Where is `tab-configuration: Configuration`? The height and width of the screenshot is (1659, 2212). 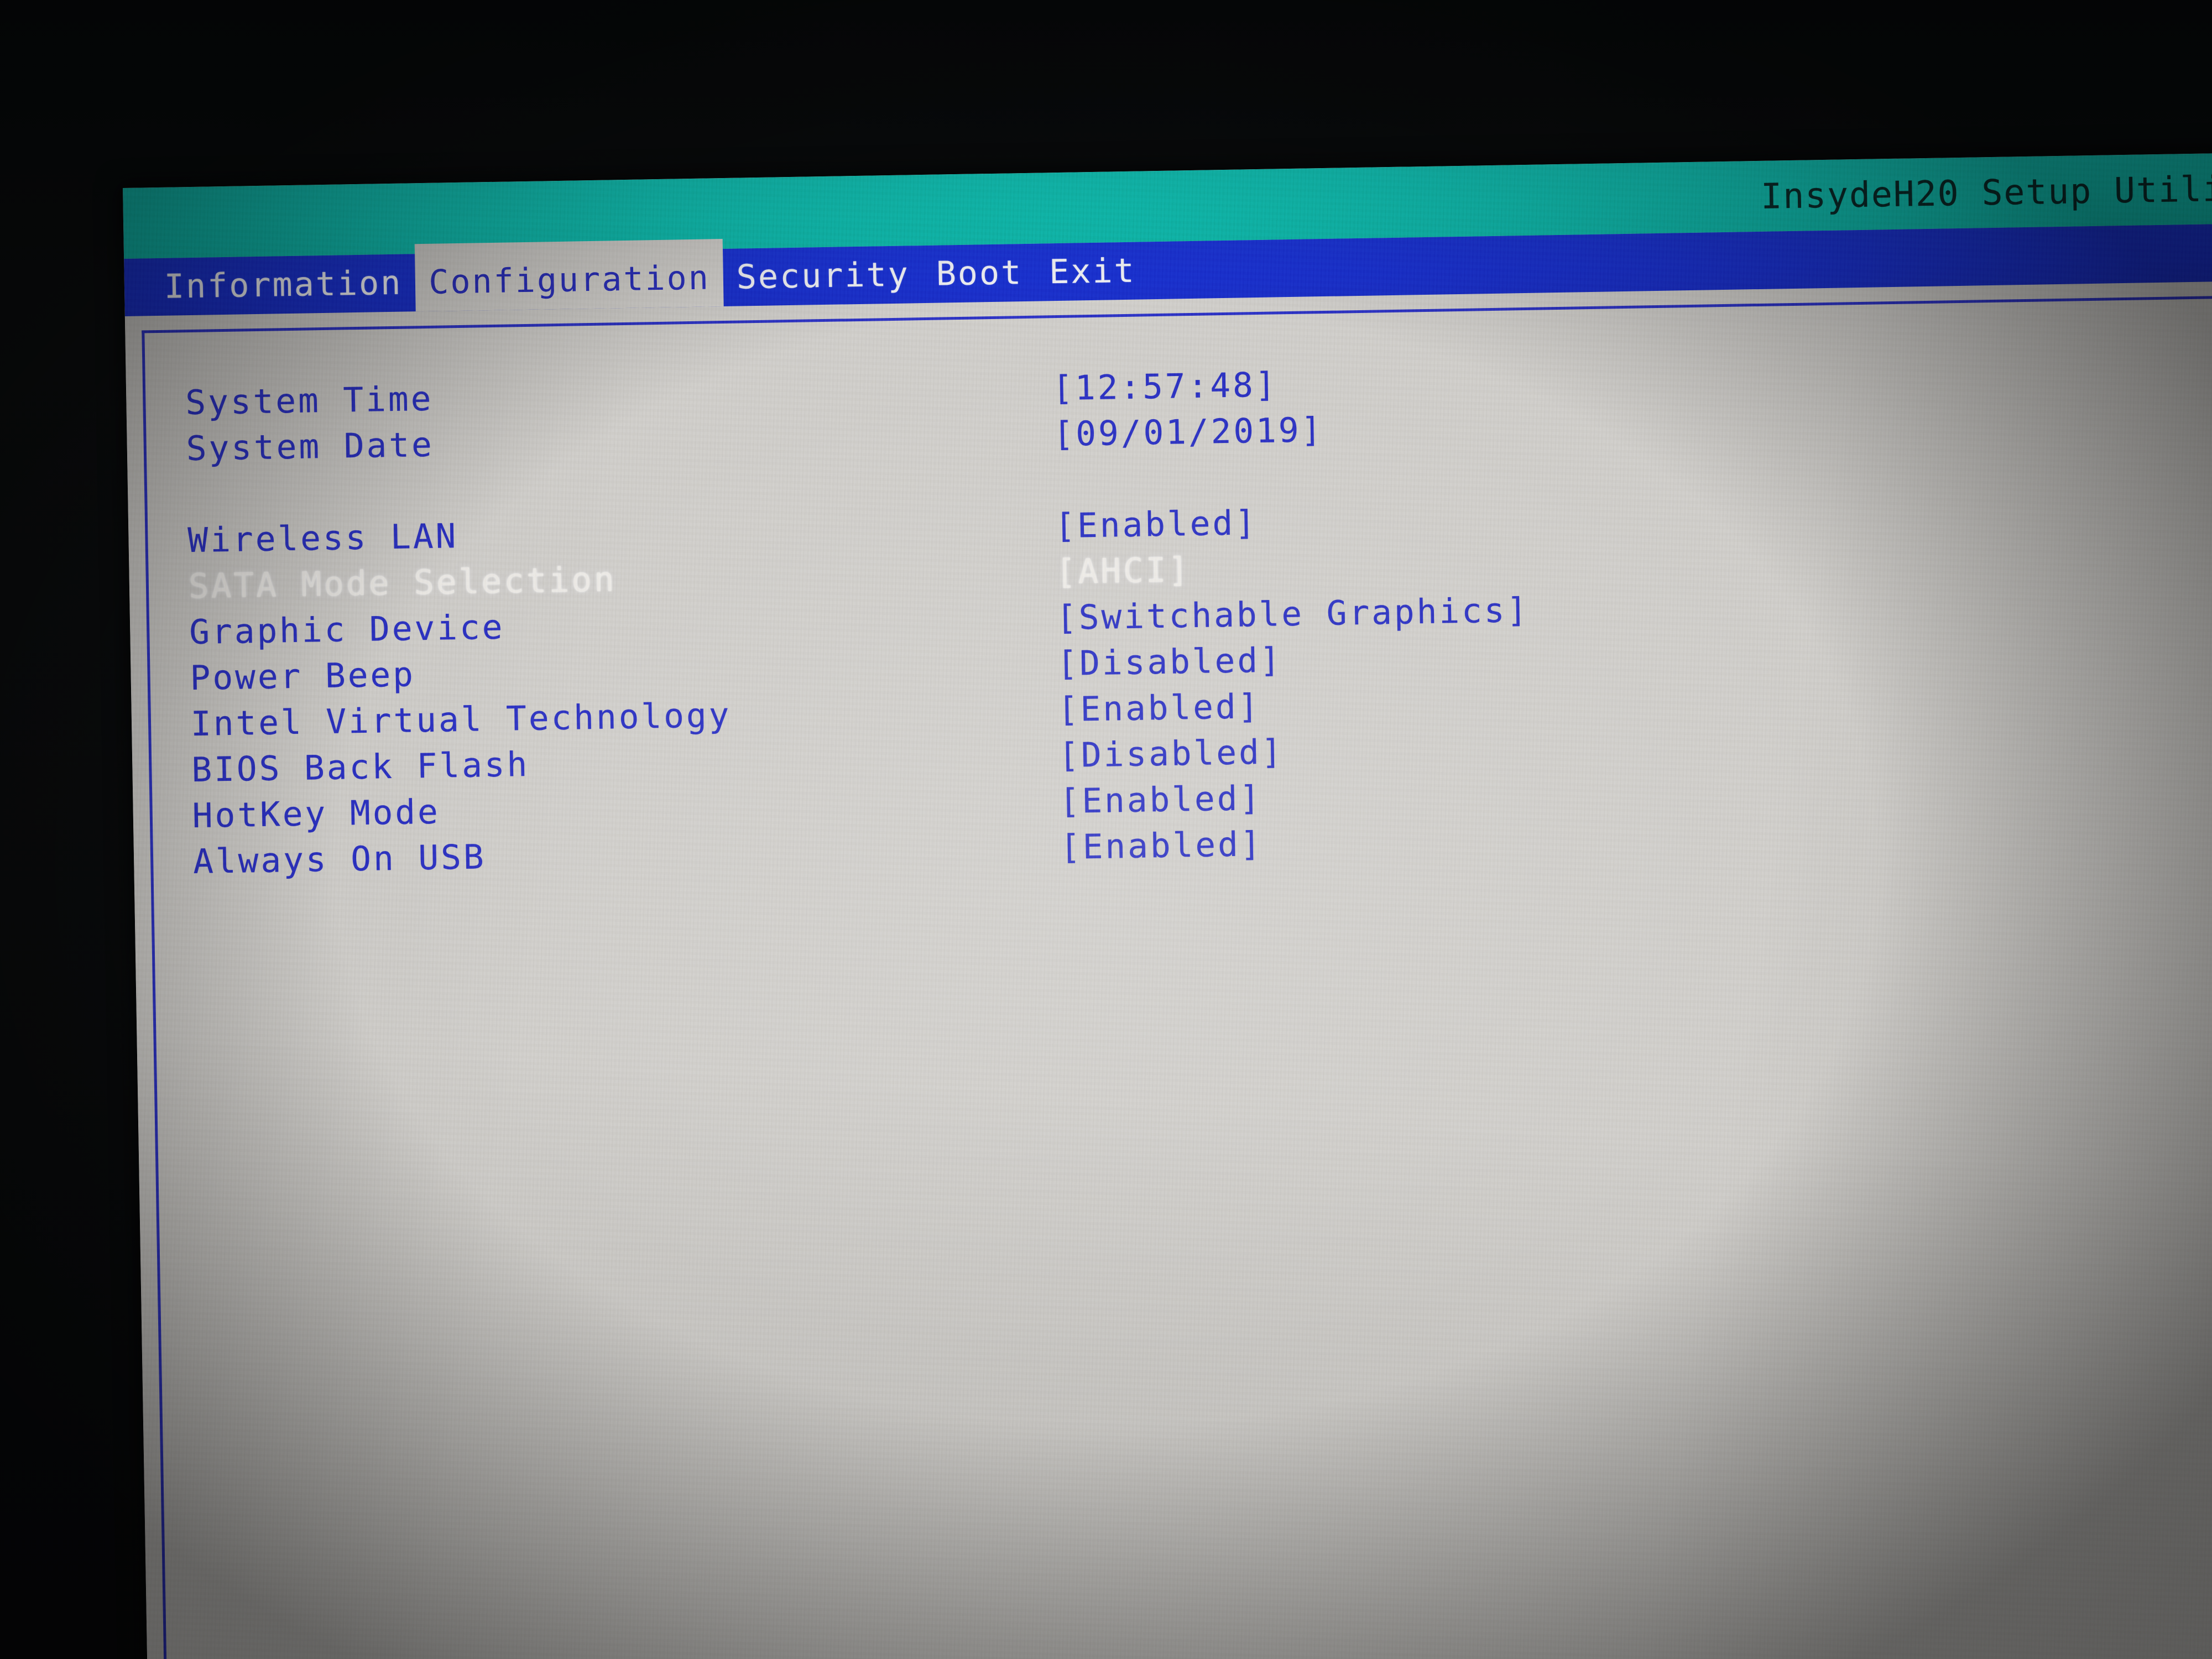 tab-configuration: Configuration is located at coordinates (570, 275).